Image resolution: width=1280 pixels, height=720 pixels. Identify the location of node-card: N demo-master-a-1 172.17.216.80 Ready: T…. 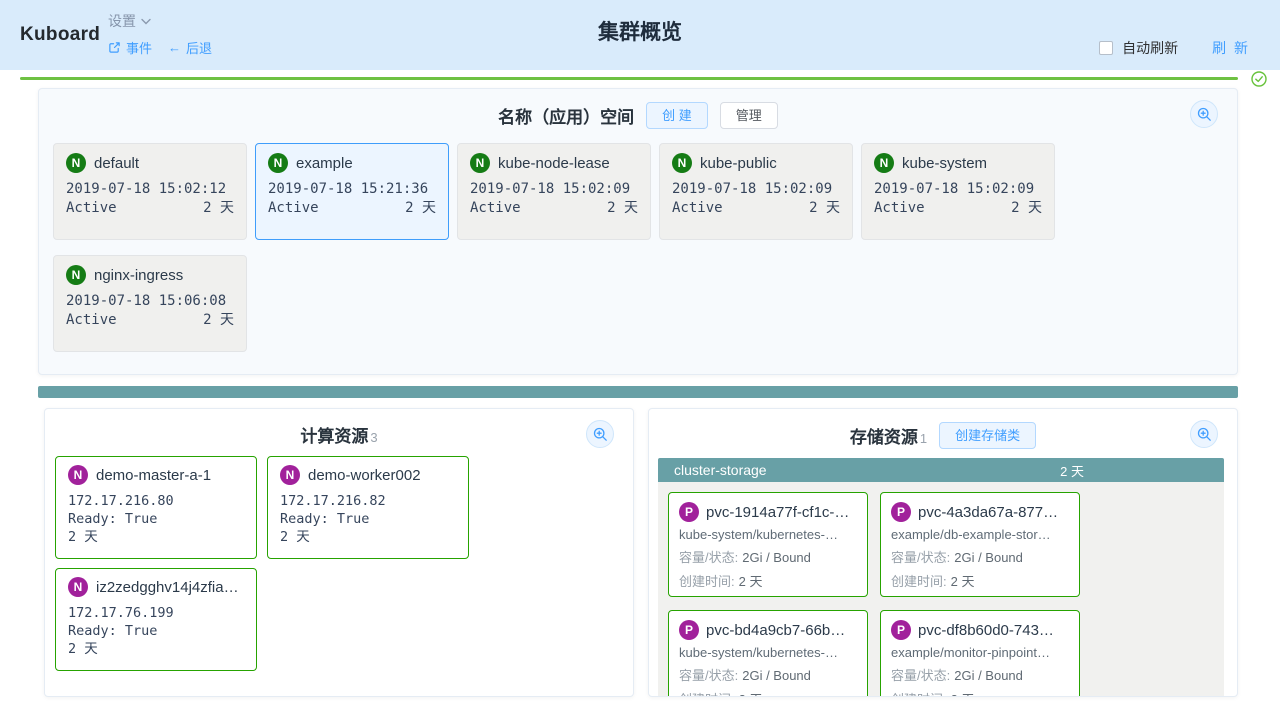
(156, 507).